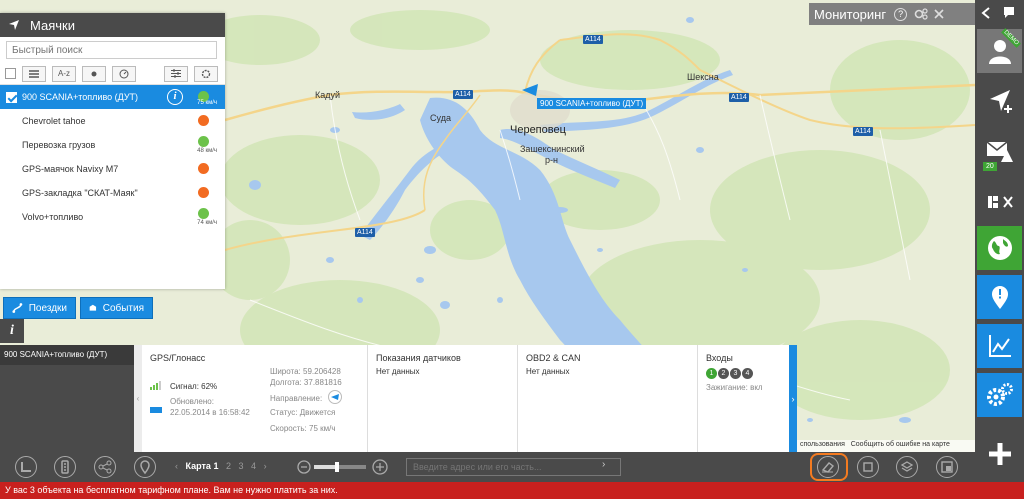 The height and width of the screenshot is (499, 1024). Describe the element at coordinates (892, 14) in the screenshot. I see `monitoring-tab: Мониторинг ?` at that location.